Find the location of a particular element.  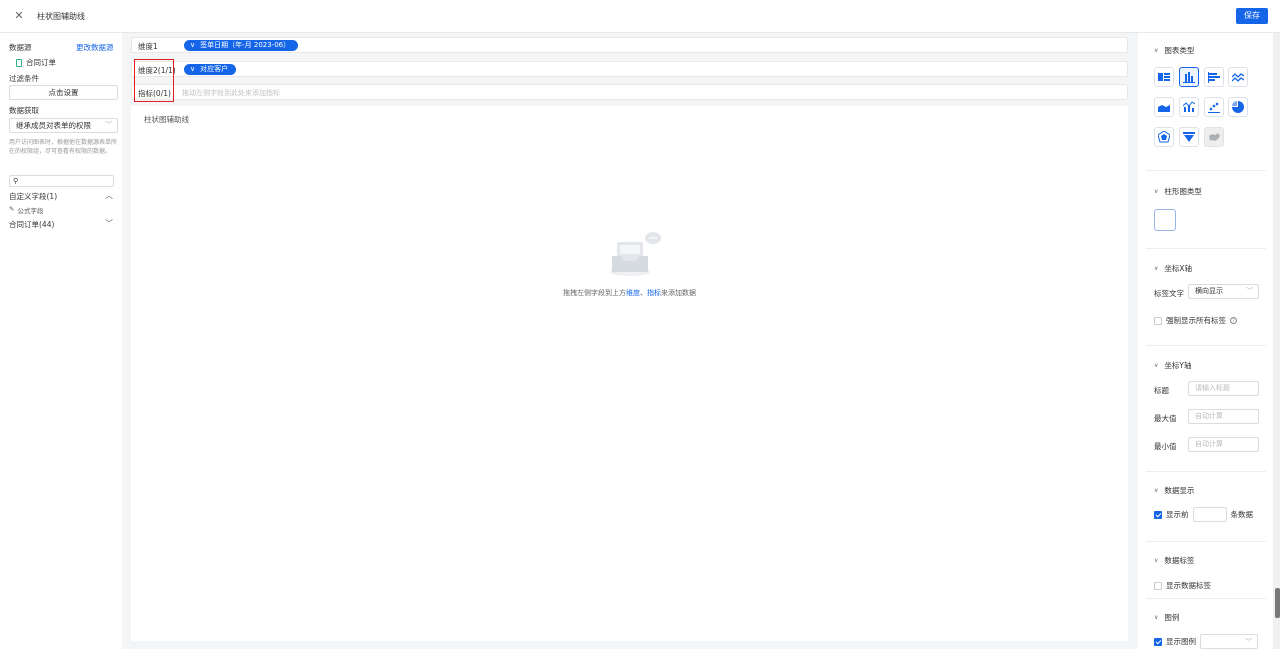

chart-type-combo is located at coordinates (1189, 107).